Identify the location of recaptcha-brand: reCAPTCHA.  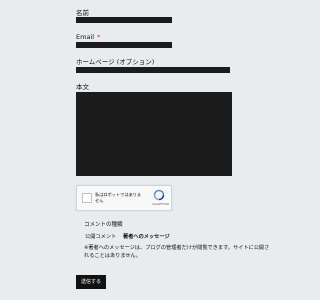
(160, 204).